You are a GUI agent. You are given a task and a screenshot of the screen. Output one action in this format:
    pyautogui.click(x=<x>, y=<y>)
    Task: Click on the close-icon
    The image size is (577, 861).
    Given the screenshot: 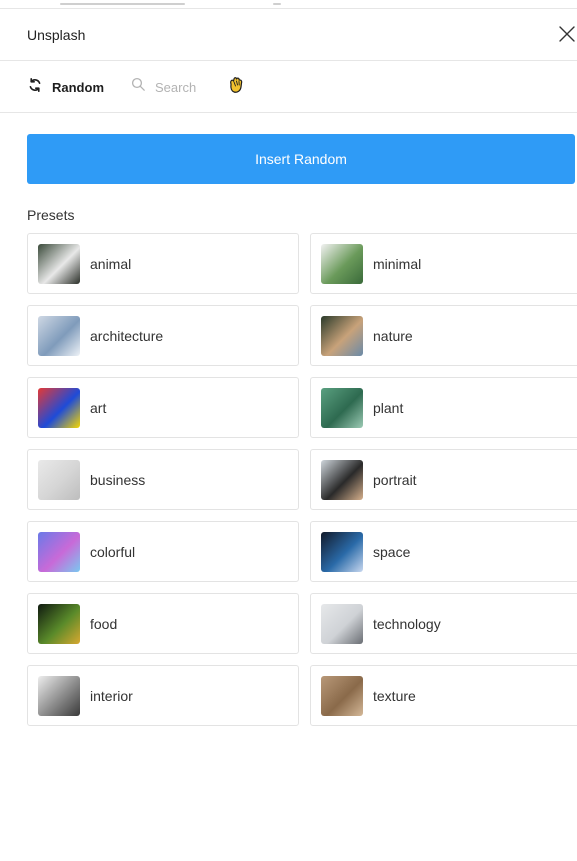 What is the action you would take?
    pyautogui.click(x=567, y=34)
    